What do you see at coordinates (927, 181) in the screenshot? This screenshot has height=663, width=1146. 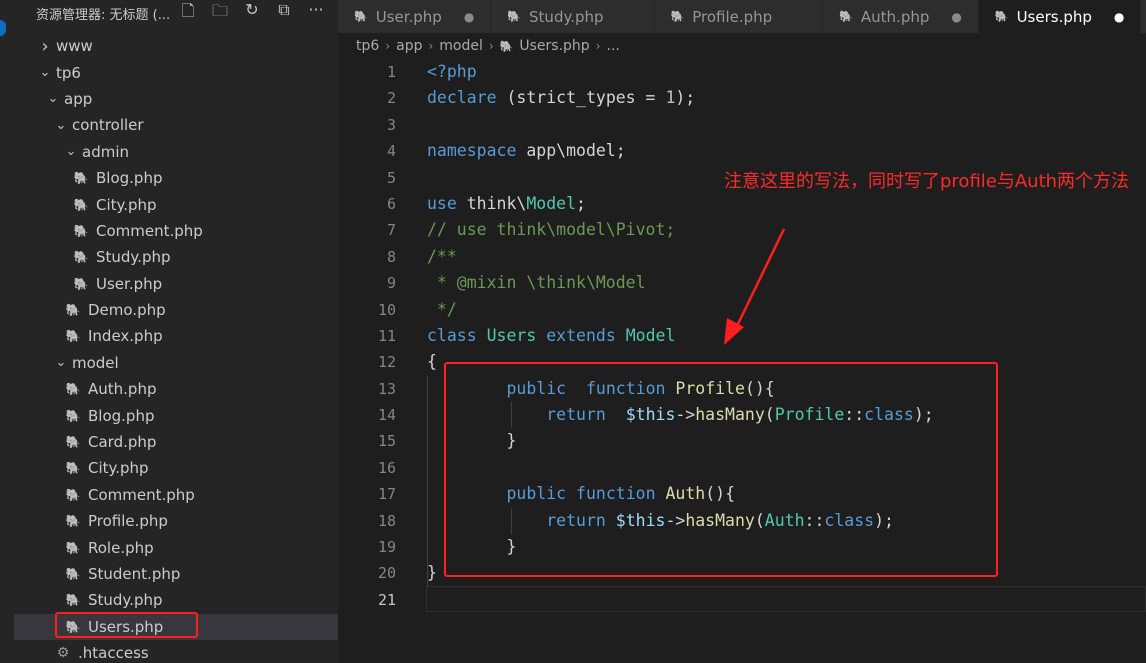 I see `annotation-text: 注意这里的写法，同时写了profile与Auth两个方法` at bounding box center [927, 181].